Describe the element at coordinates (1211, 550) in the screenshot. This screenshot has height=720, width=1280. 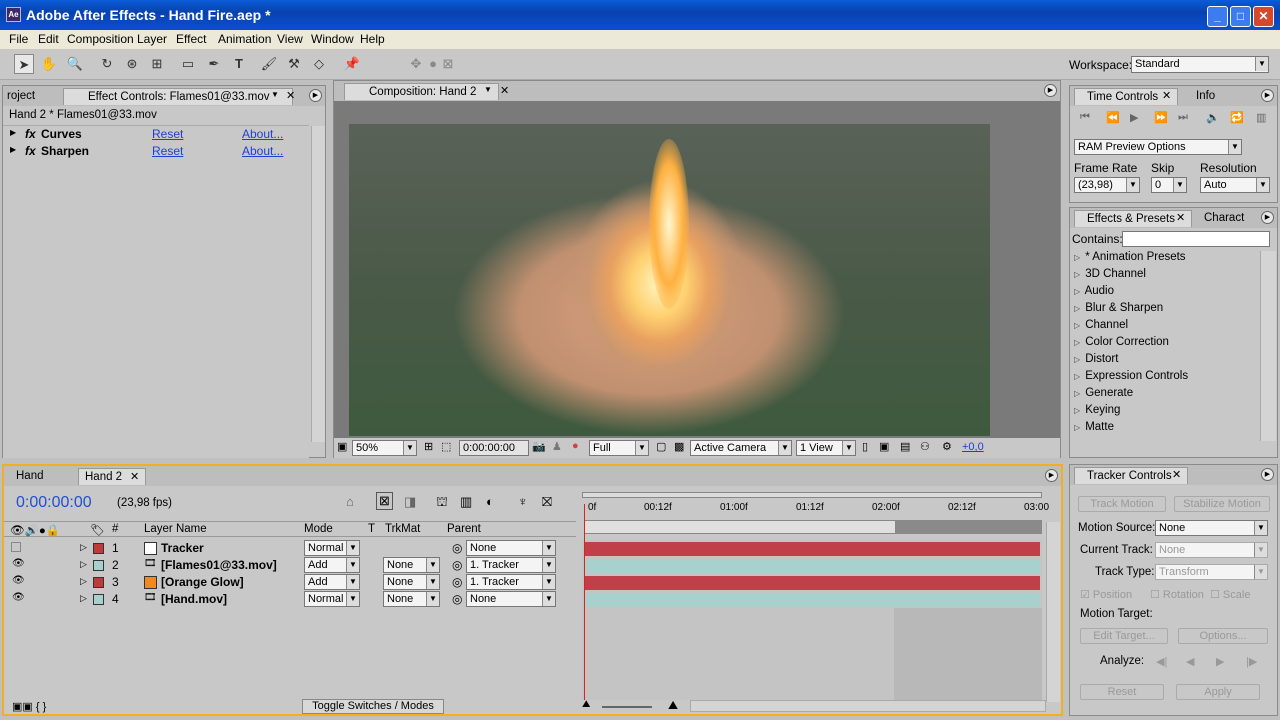
I see `current-track-dropdown: None ▼` at that location.